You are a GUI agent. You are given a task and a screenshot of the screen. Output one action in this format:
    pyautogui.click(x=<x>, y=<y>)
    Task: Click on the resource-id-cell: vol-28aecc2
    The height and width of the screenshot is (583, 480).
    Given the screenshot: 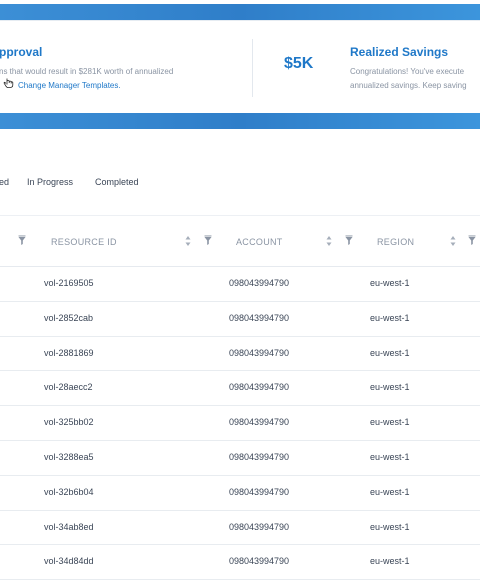 What is the action you would take?
    pyautogui.click(x=68, y=387)
    